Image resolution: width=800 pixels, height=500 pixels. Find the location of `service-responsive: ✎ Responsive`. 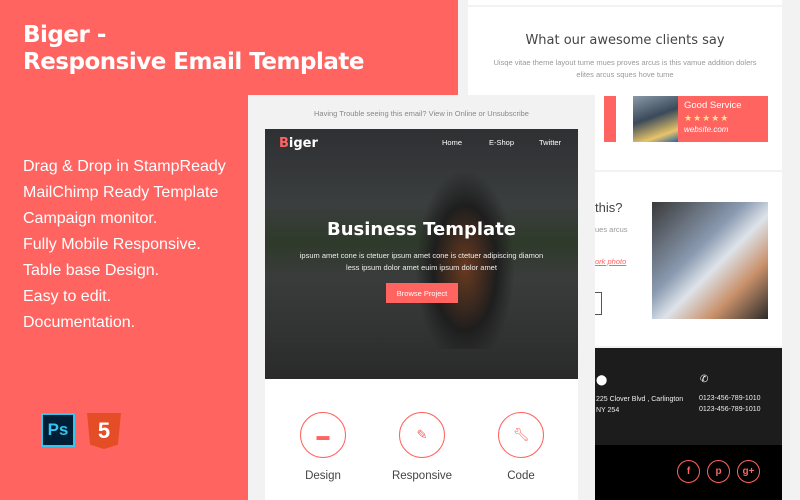

service-responsive: ✎ Responsive is located at coordinates (422, 447).